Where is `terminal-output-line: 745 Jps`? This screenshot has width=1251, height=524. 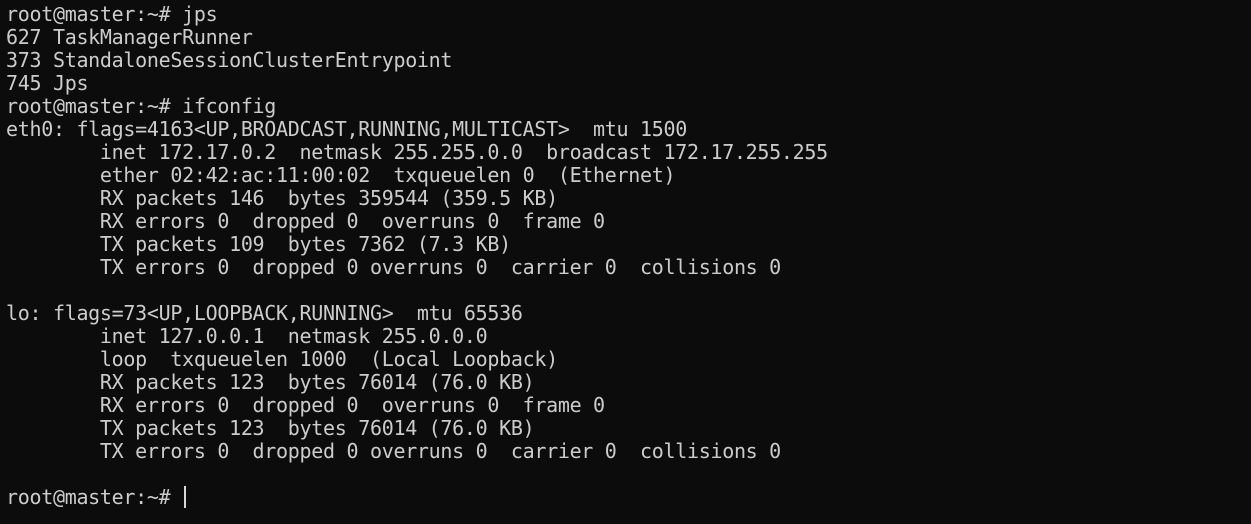 terminal-output-line: 745 Jps is located at coordinates (47, 83).